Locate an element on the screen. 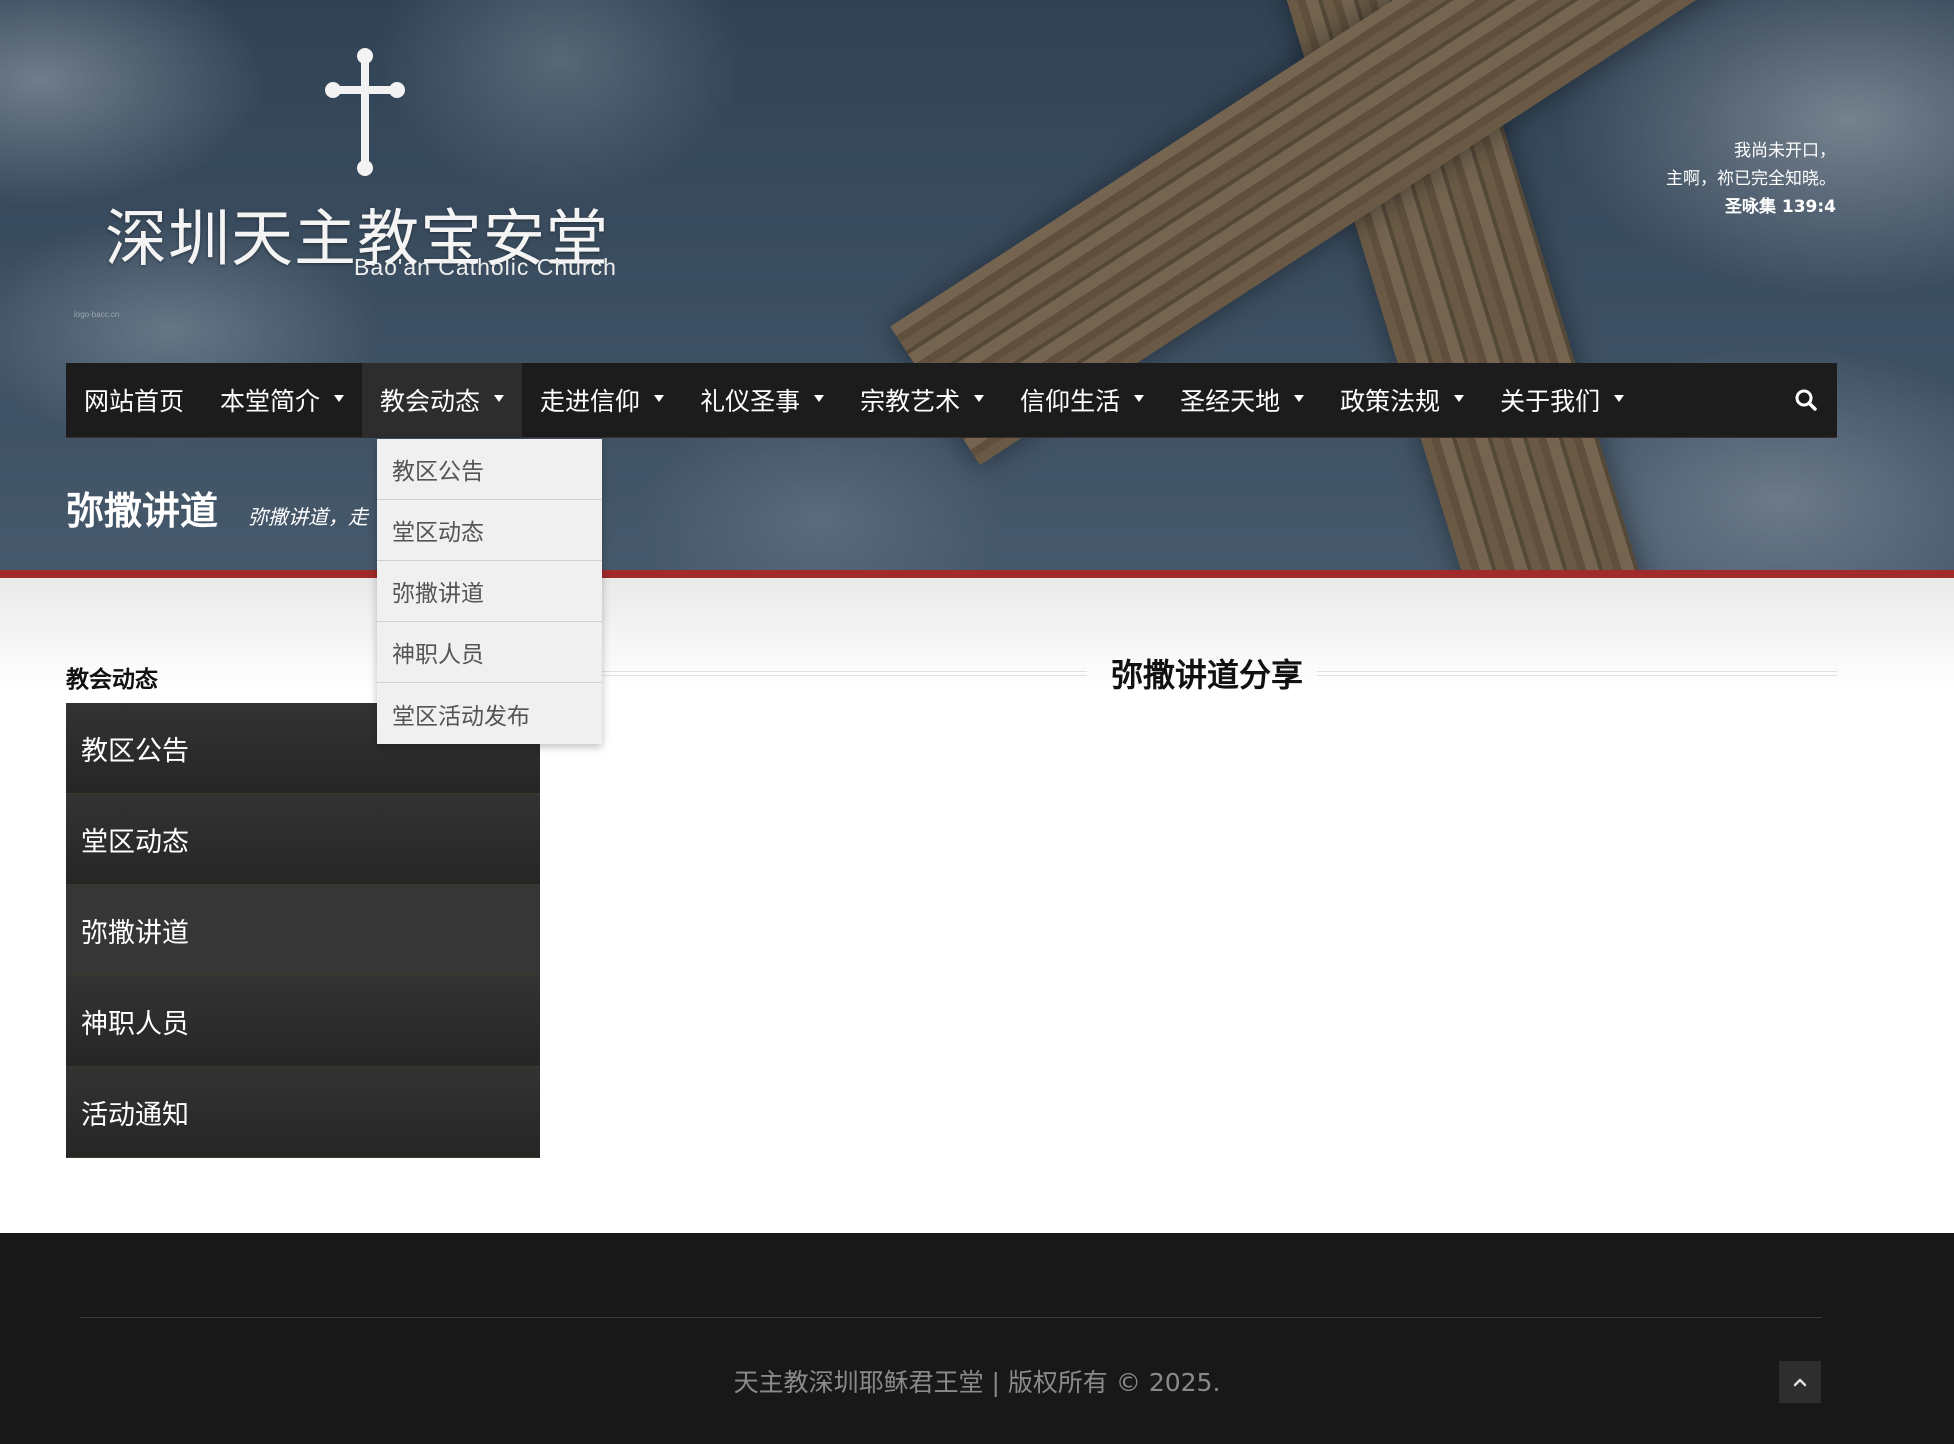 The image size is (1954, 1444). accent-divider is located at coordinates (977, 574).